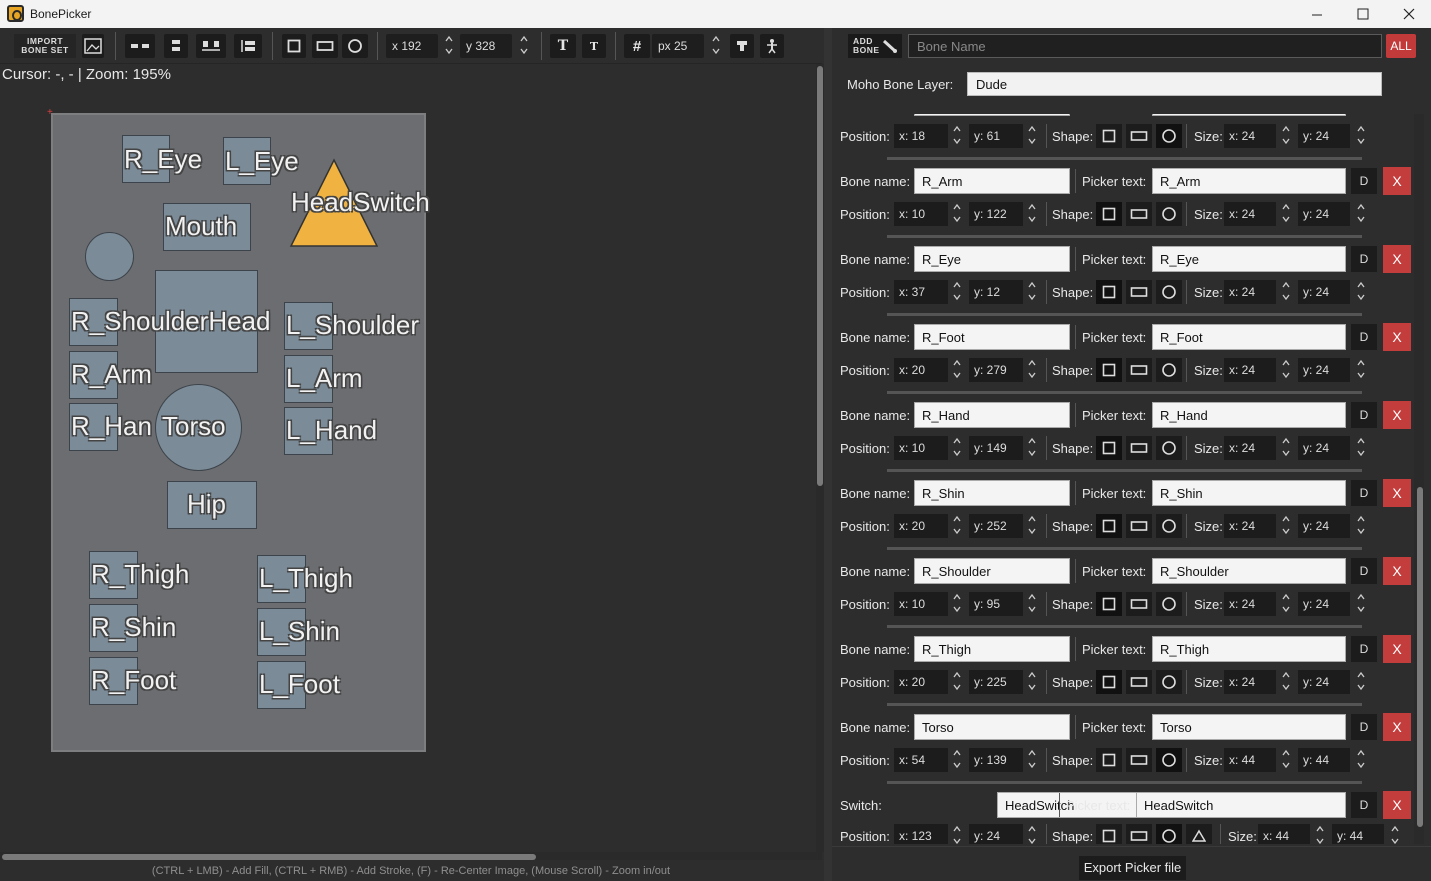  Describe the element at coordinates (992, 259) in the screenshot. I see `bone-name-field: R_Eye` at that location.